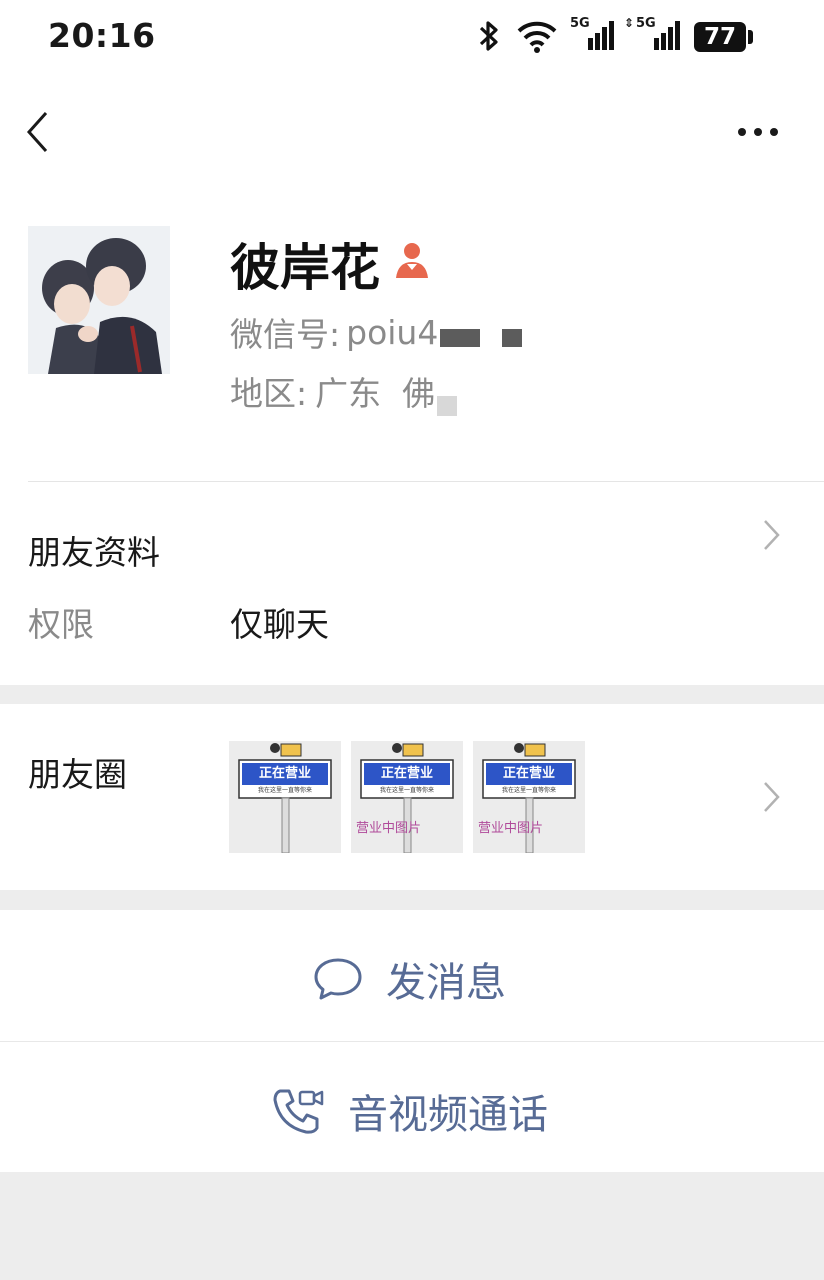 The image size is (824, 1280). Describe the element at coordinates (488, 36) in the screenshot. I see `bluetooth-icon` at that location.